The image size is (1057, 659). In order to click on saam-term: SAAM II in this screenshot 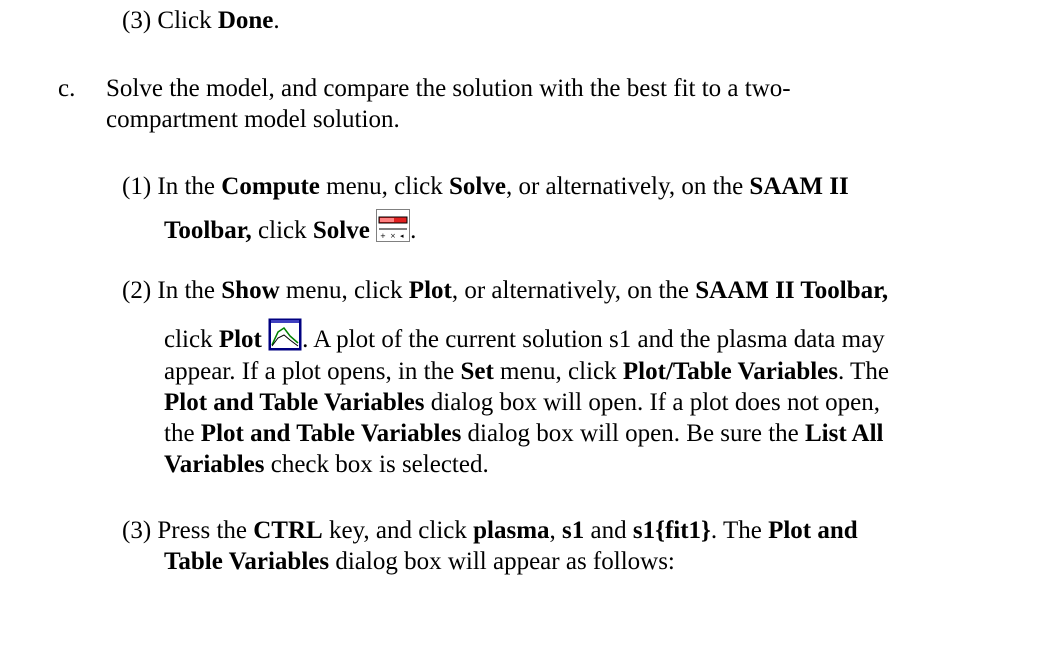, I will do `click(799, 186)`.